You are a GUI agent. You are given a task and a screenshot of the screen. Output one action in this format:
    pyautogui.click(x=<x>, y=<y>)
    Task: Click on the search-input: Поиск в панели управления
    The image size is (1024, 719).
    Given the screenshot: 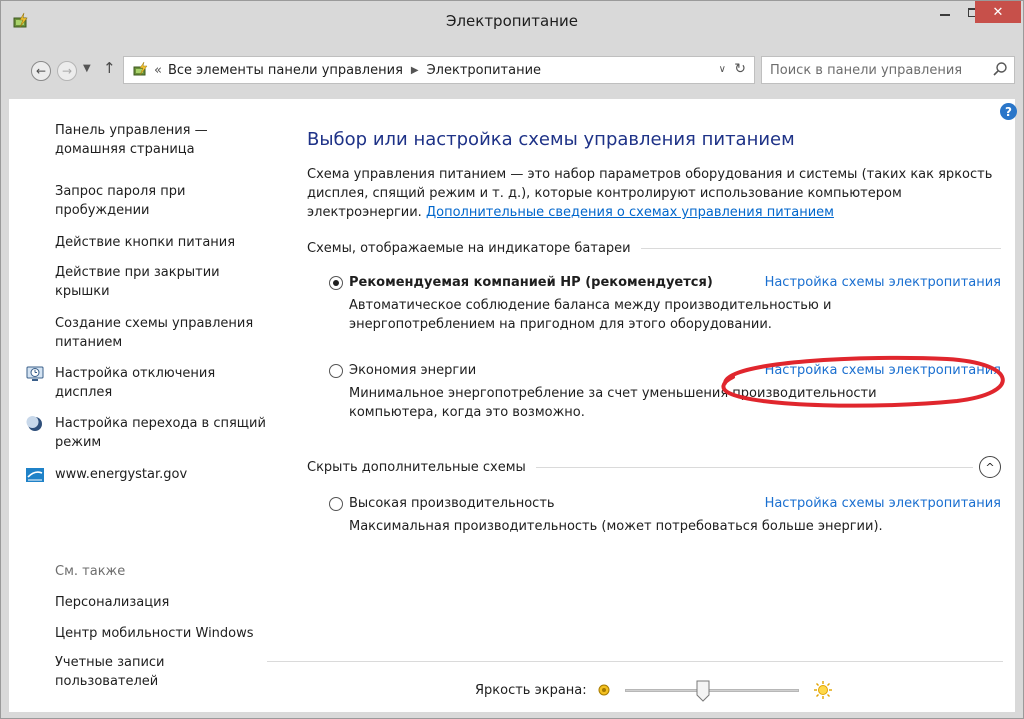 What is the action you would take?
    pyautogui.click(x=888, y=70)
    